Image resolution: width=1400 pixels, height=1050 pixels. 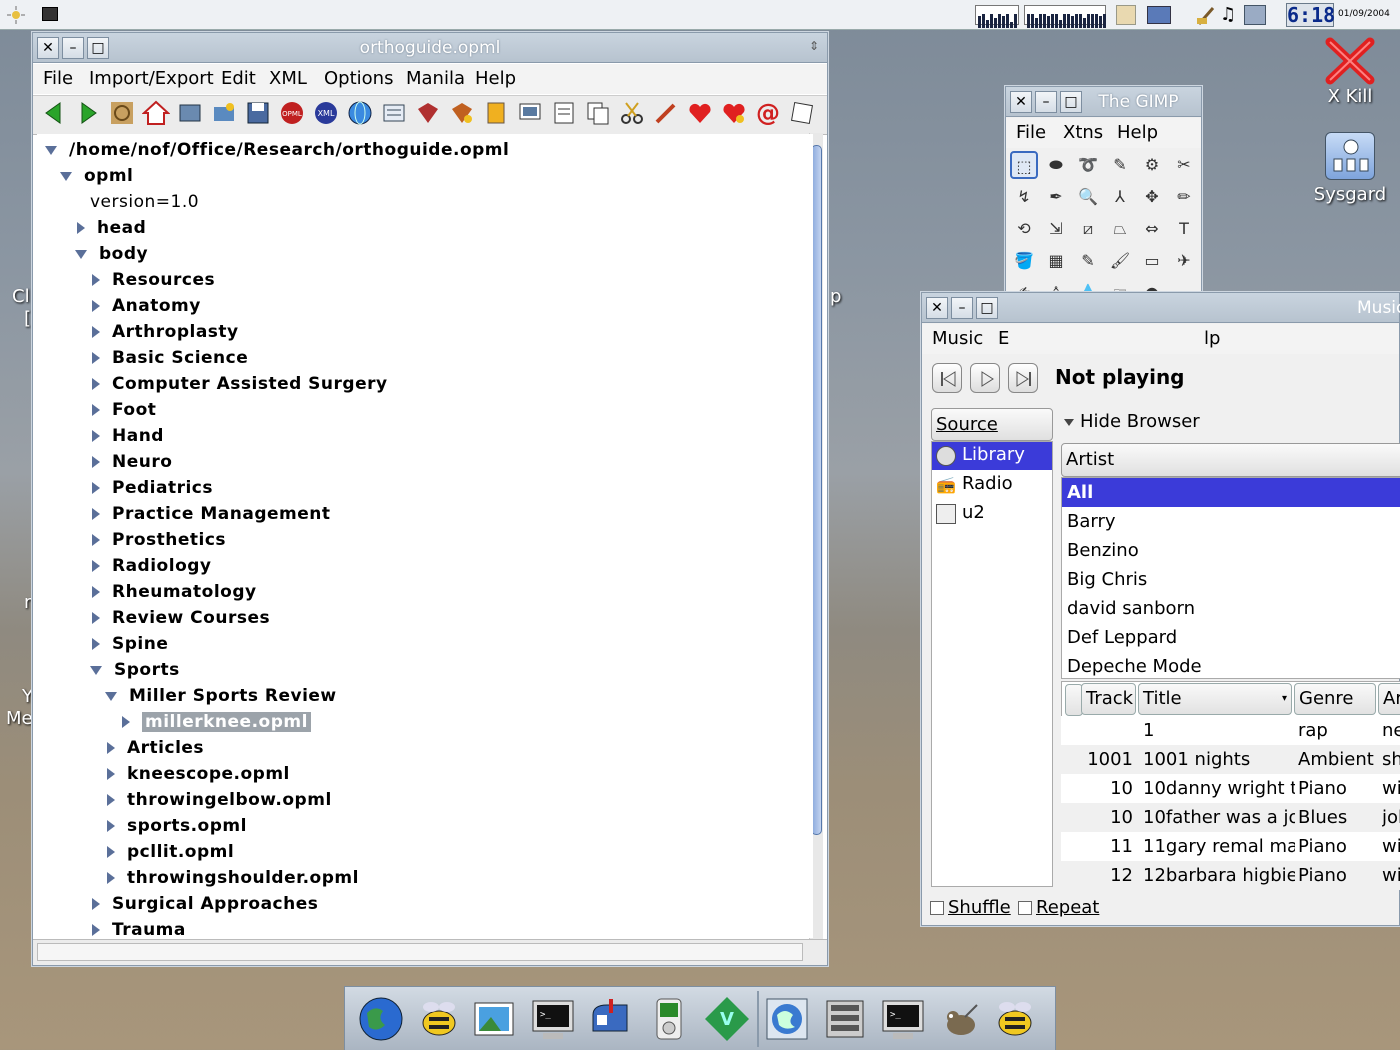 I want to click on airbrush-icon: ✈, so click(x=1184, y=261).